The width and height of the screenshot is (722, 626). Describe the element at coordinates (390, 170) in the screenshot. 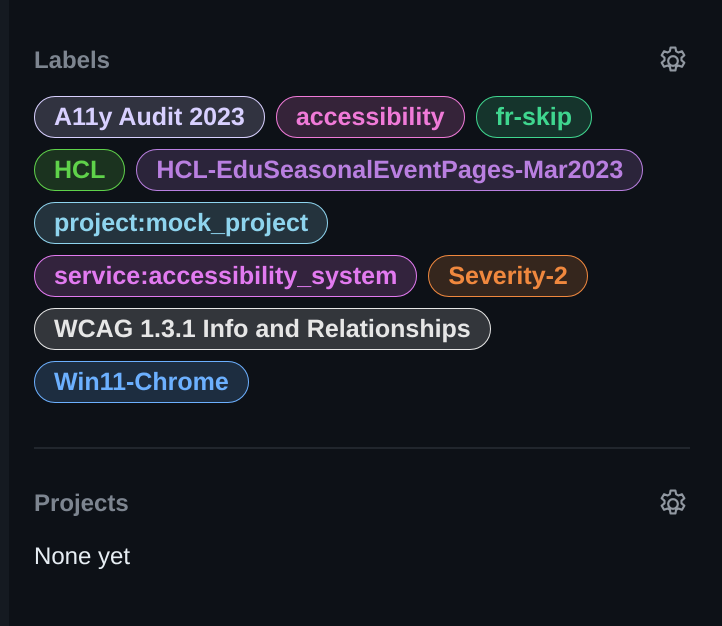

I see `label-tag: HCL-EduSeasonalEventPages-Mar2023` at that location.